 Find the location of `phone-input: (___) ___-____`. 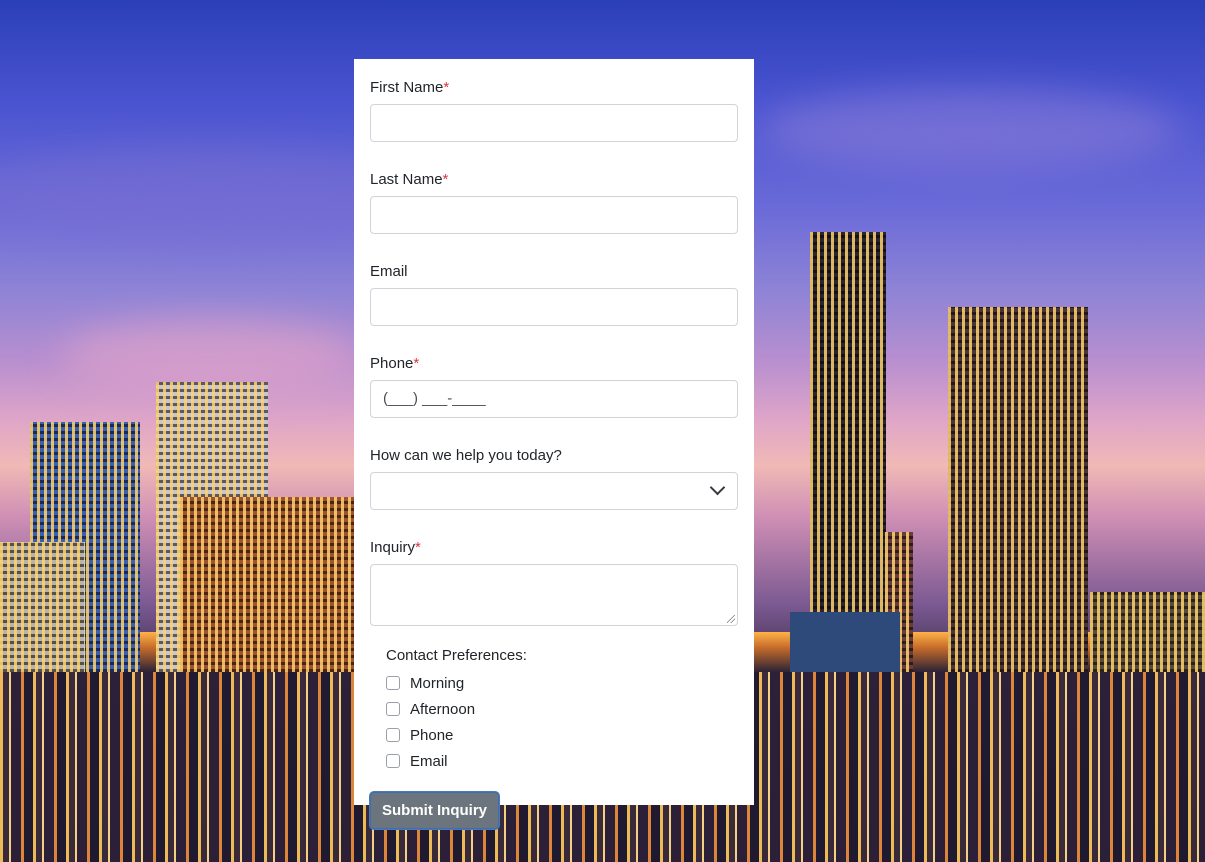

phone-input: (___) ___-____ is located at coordinates (554, 399).